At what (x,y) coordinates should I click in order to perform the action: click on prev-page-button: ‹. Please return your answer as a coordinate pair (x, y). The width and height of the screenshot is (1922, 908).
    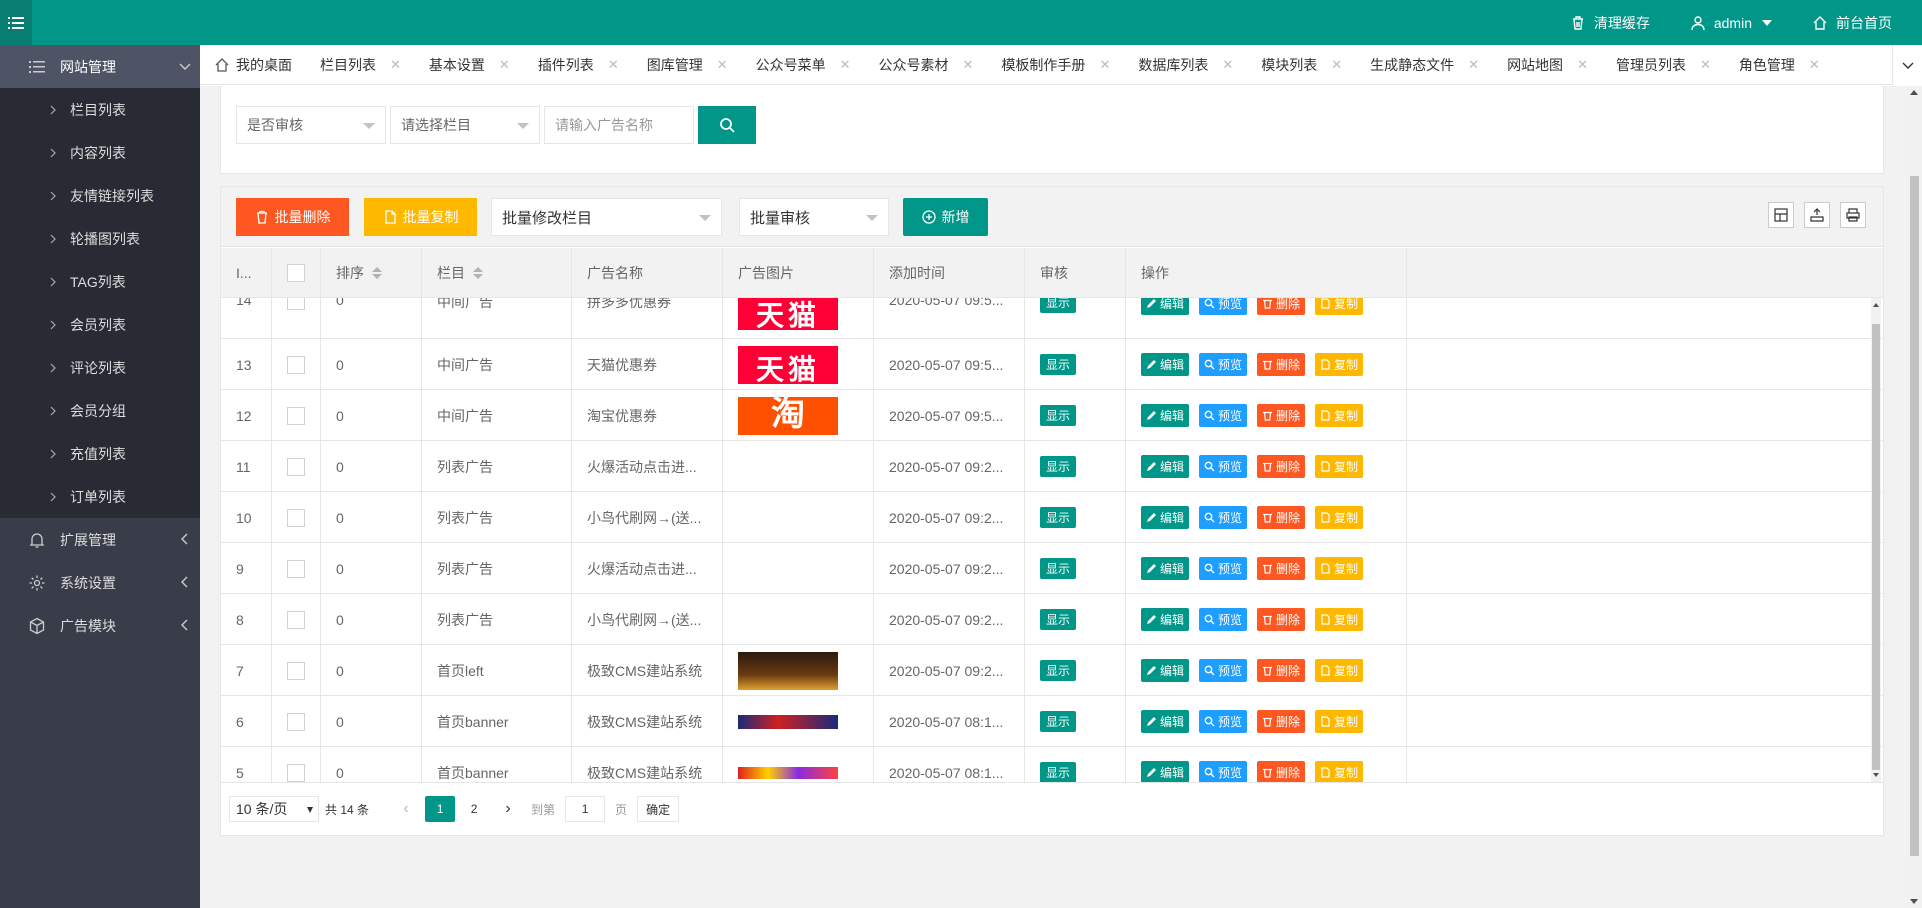
    Looking at the image, I should click on (406, 809).